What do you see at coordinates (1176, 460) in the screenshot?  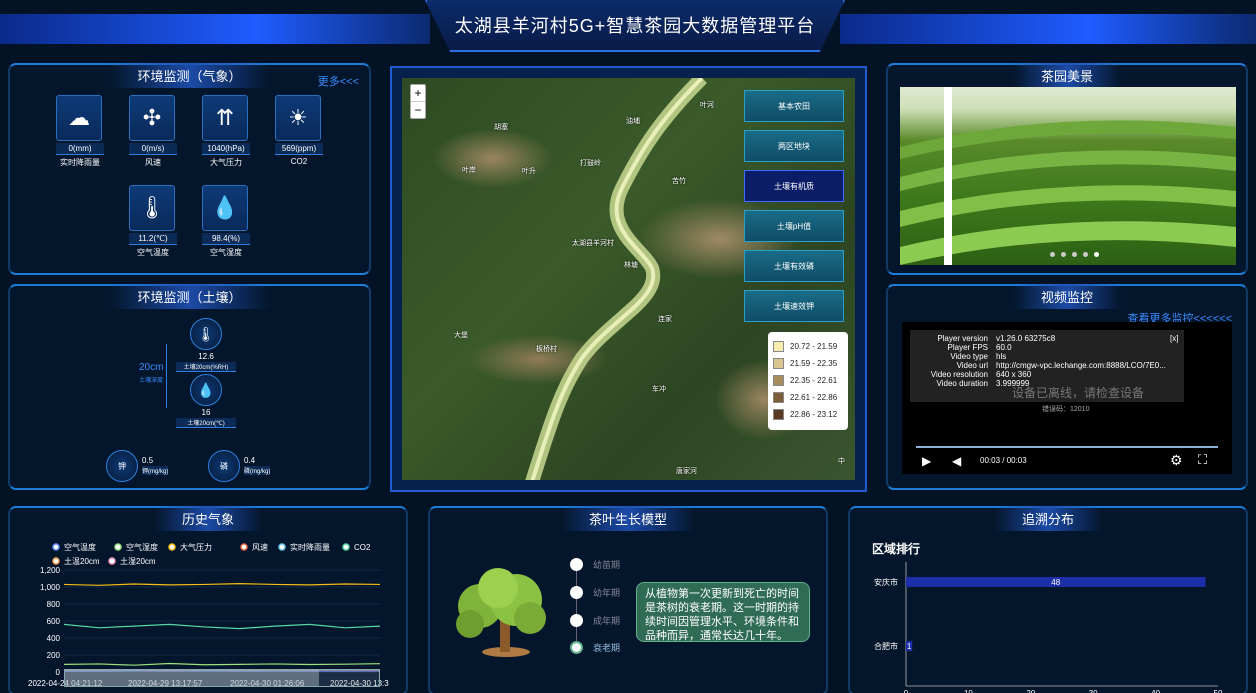 I see `settings-gear-icon: ⚙` at bounding box center [1176, 460].